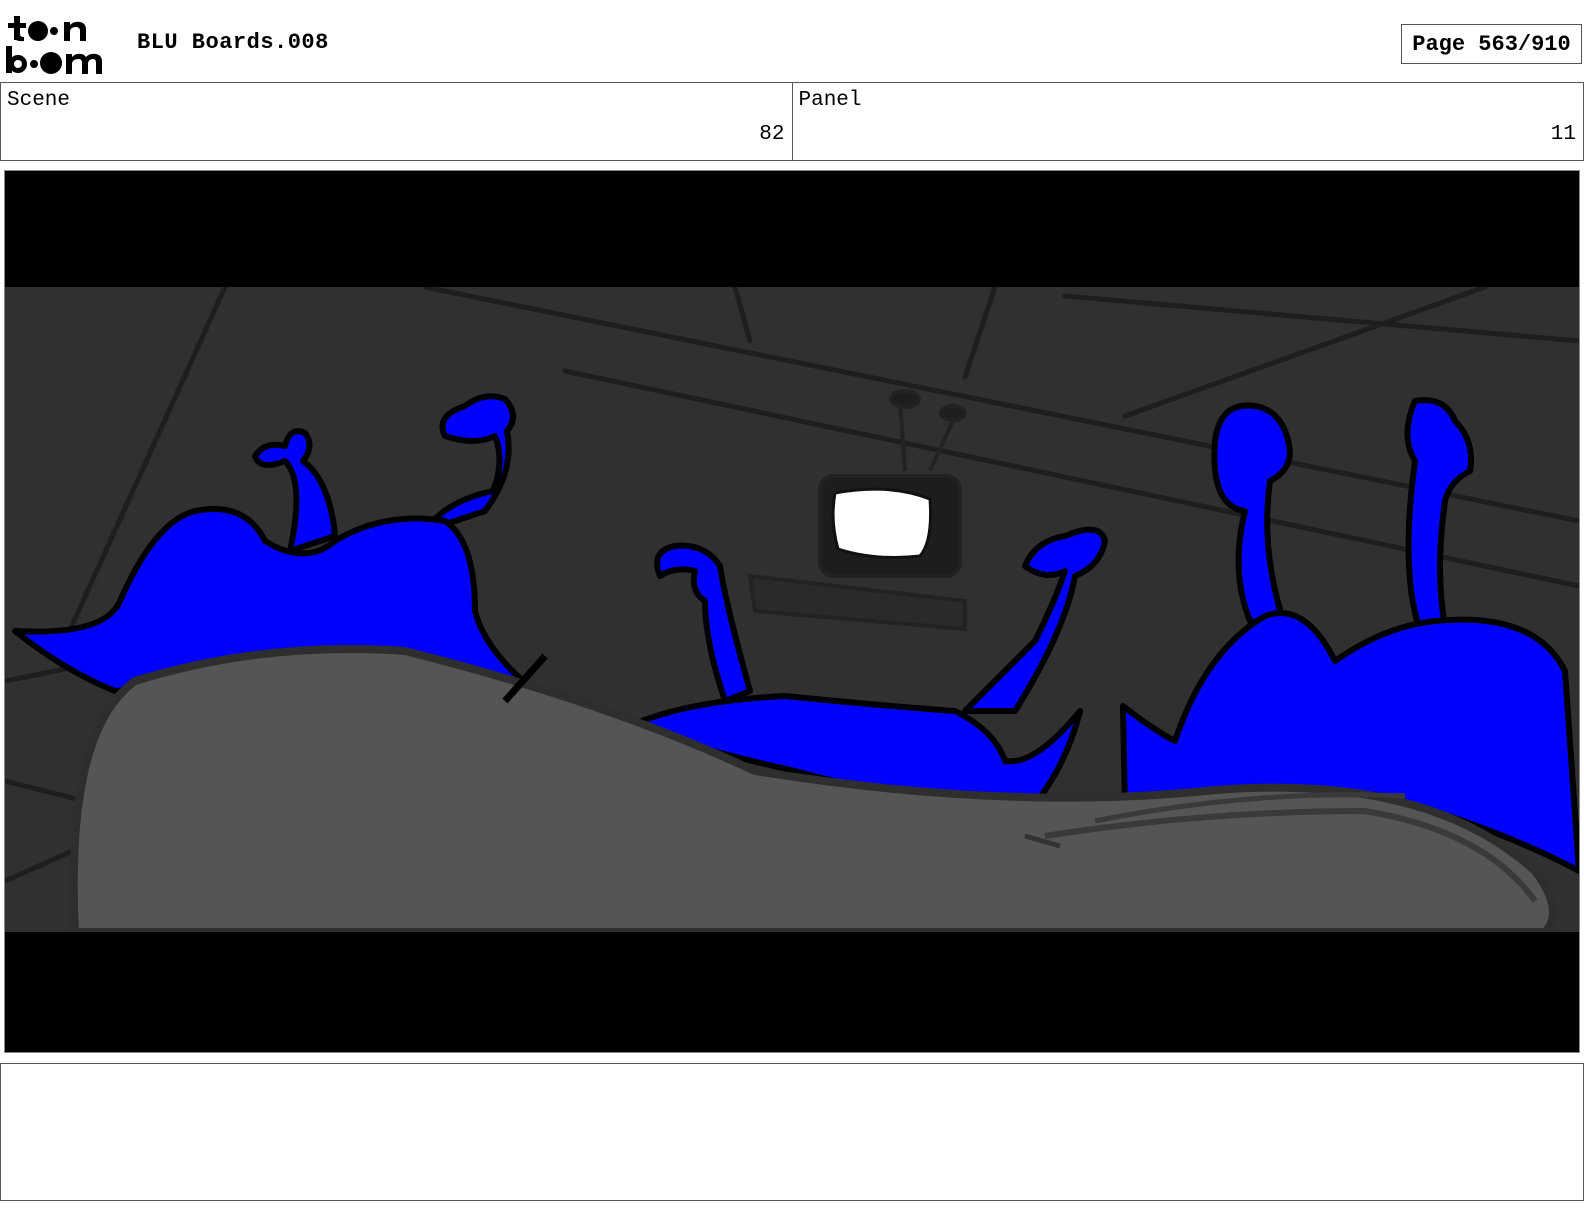 The width and height of the screenshot is (1584, 1224). I want to click on panel-cell: Panel 11, so click(1187, 121).